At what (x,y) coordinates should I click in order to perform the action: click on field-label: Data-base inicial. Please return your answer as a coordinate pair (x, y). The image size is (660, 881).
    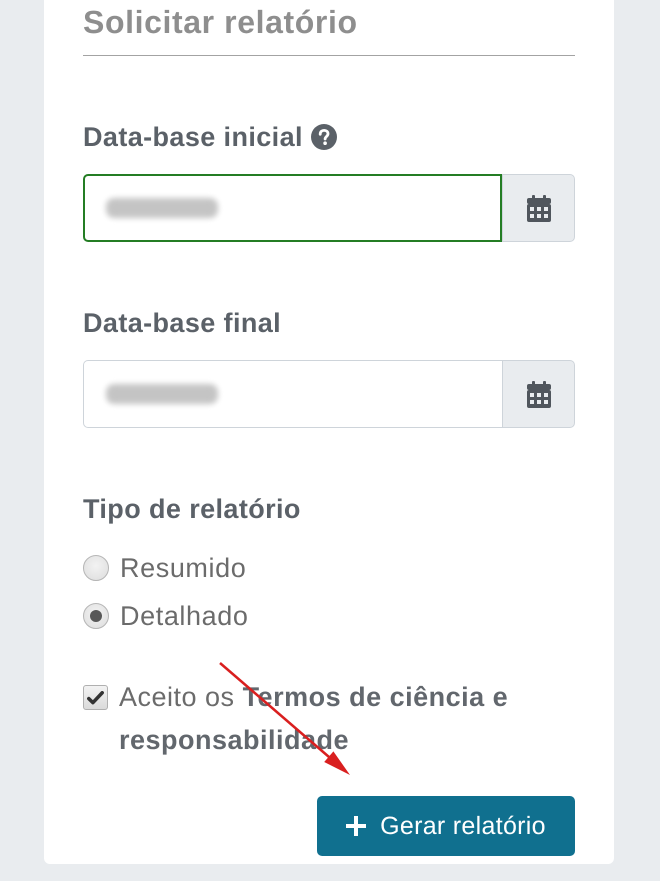
    Looking at the image, I should click on (193, 137).